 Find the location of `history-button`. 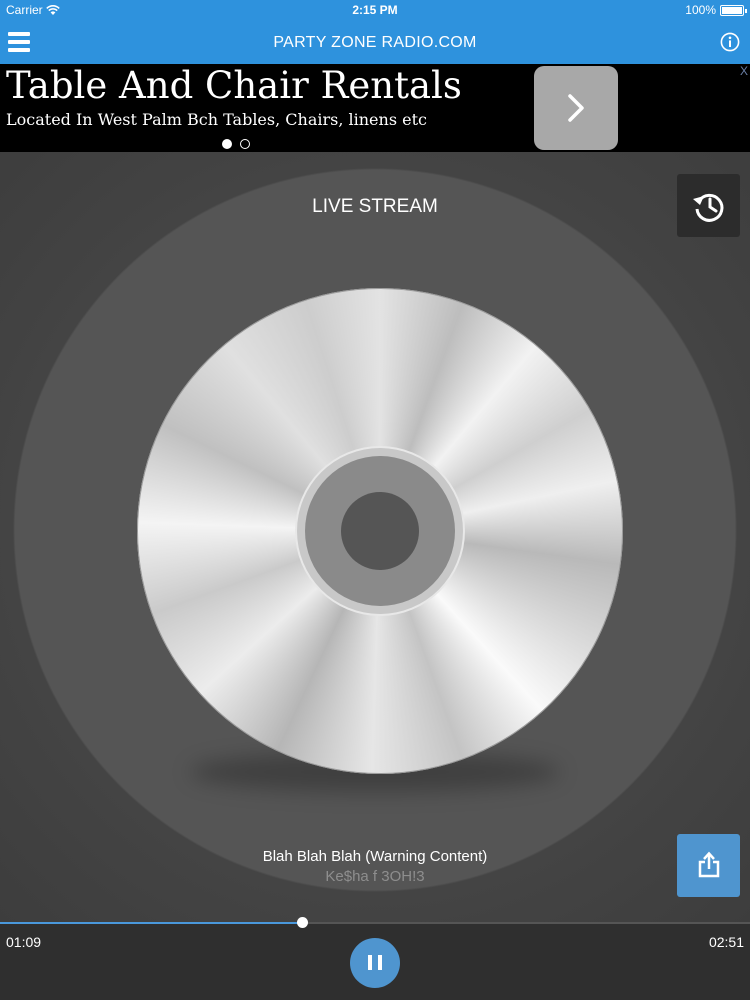

history-button is located at coordinates (708, 205).